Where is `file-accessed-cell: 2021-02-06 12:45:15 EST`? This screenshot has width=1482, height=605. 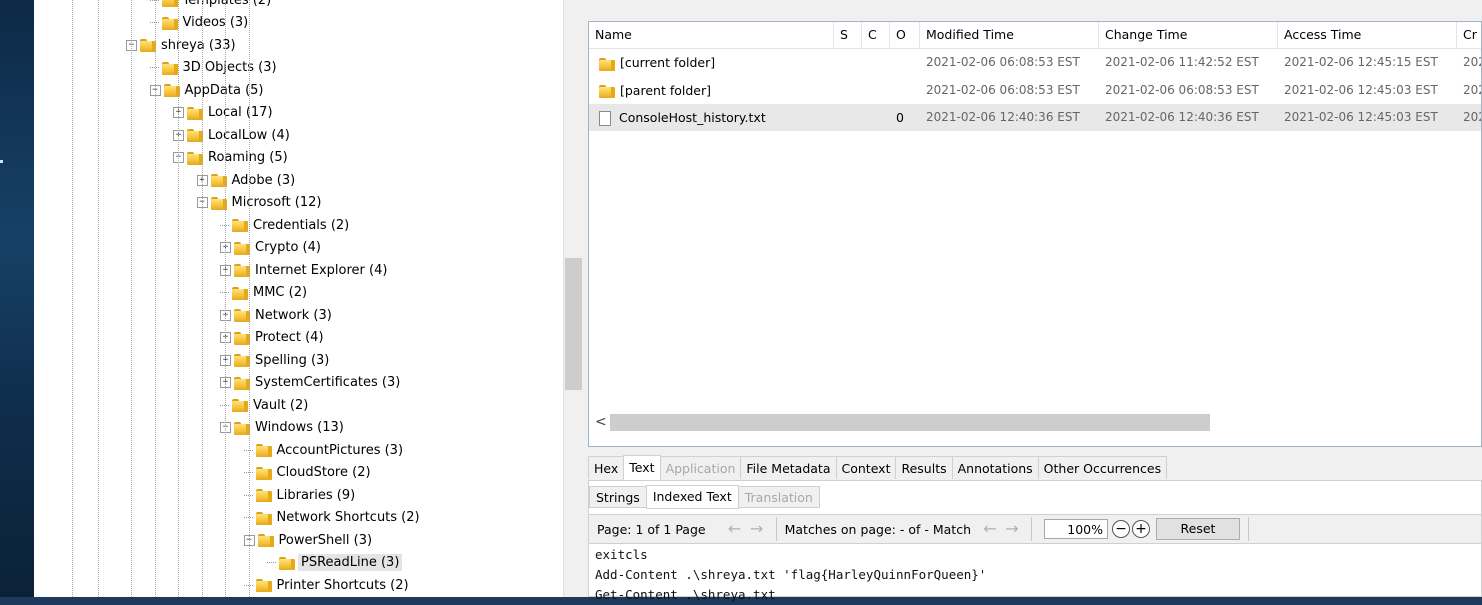
file-accessed-cell: 2021-02-06 12:45:15 EST is located at coordinates (1361, 62).